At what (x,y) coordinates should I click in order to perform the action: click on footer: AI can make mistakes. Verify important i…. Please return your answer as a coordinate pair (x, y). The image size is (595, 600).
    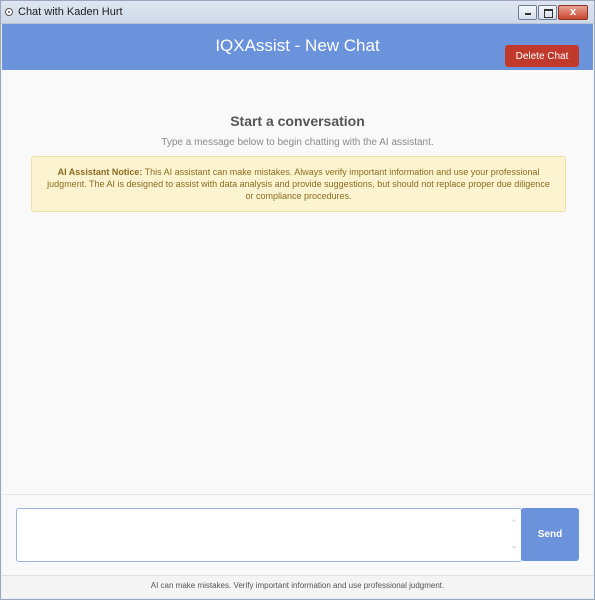
    Looking at the image, I should click on (297, 586).